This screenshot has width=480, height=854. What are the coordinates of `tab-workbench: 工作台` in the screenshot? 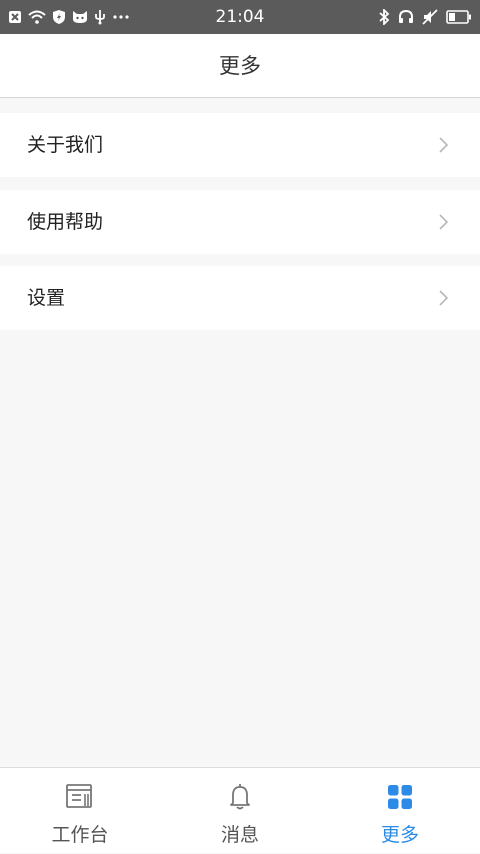 It's located at (80, 811).